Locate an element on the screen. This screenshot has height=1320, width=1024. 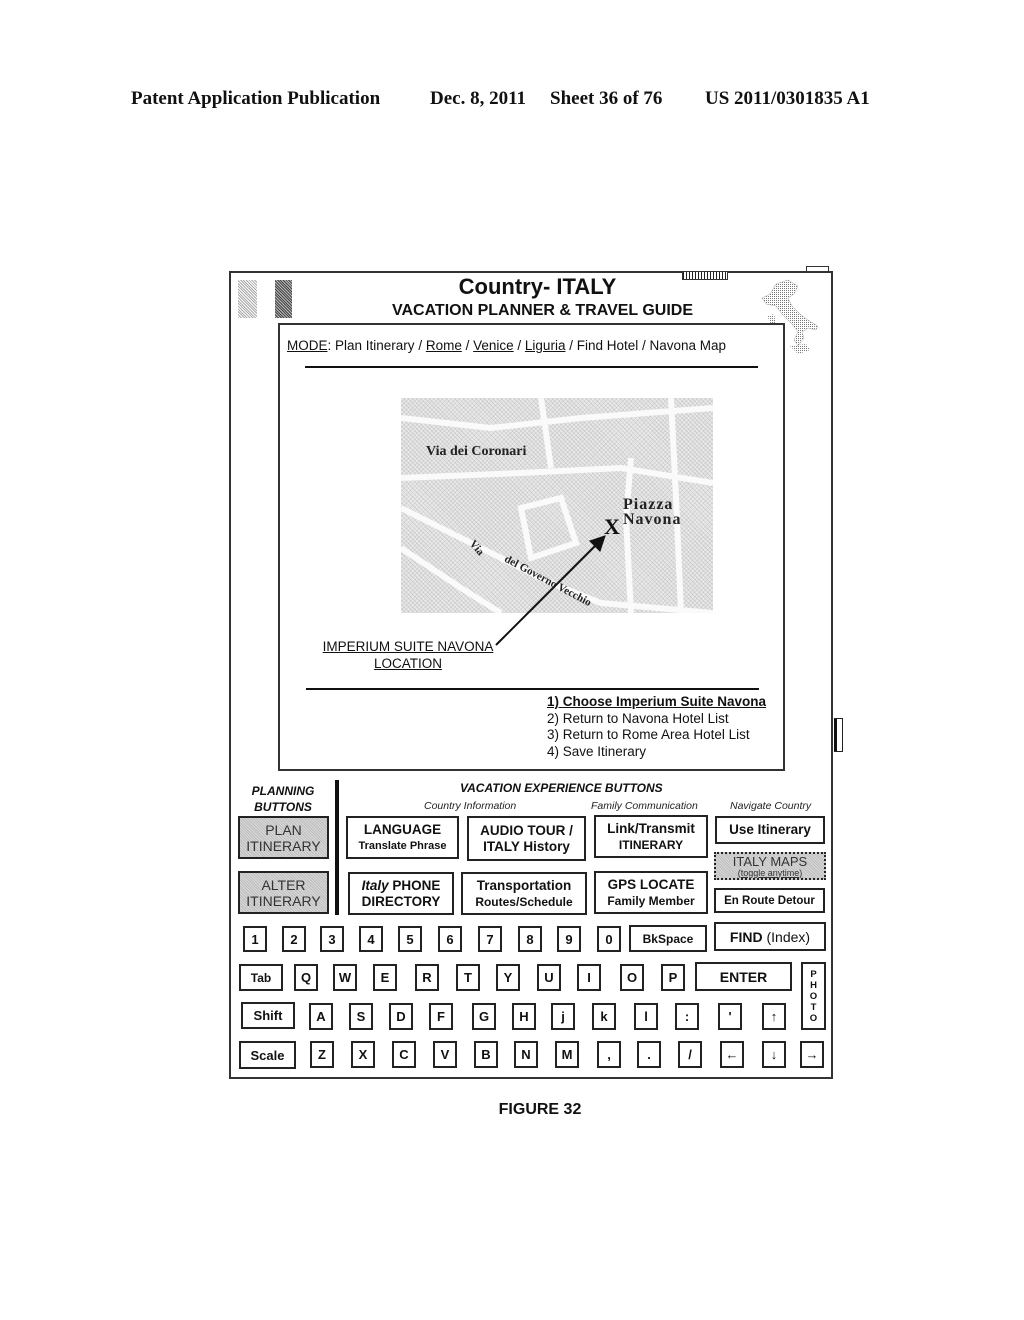
key-bottom-2: C is located at coordinates (404, 1054).